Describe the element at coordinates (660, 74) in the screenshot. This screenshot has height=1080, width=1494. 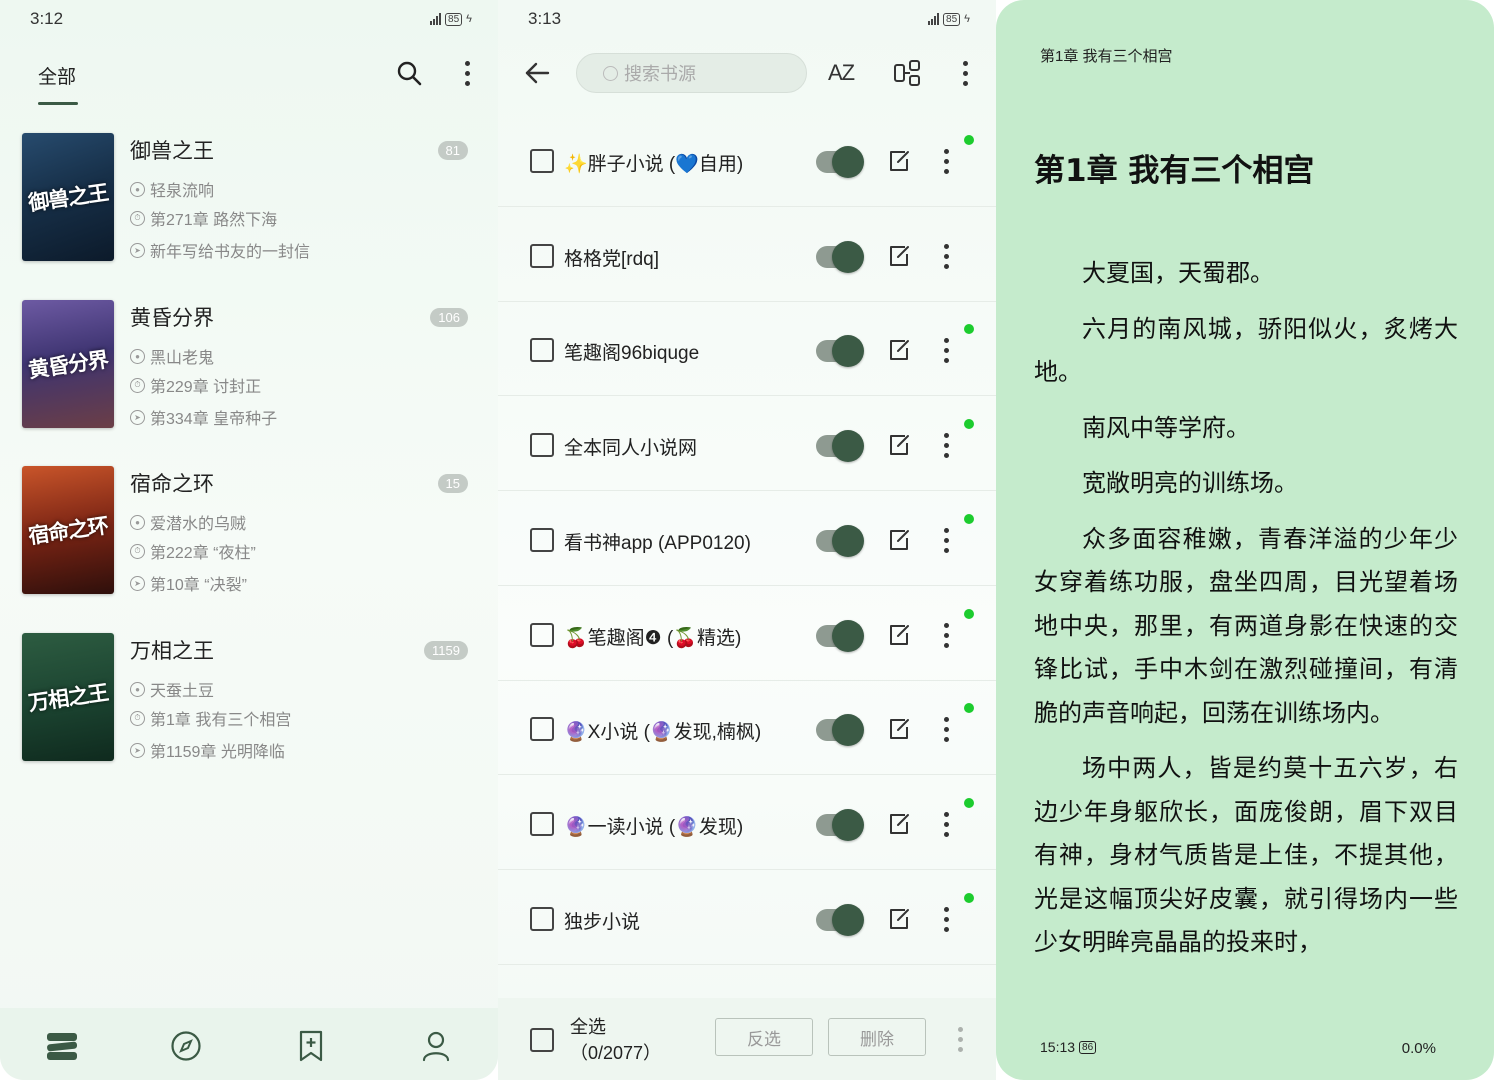
I see `search-placeholder: 搜索书源` at that location.